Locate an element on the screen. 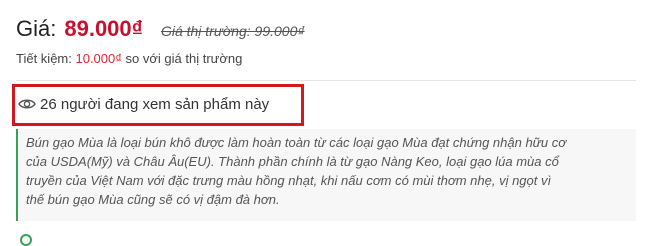  savings-suffix: so với giá thị trường is located at coordinates (184, 58).